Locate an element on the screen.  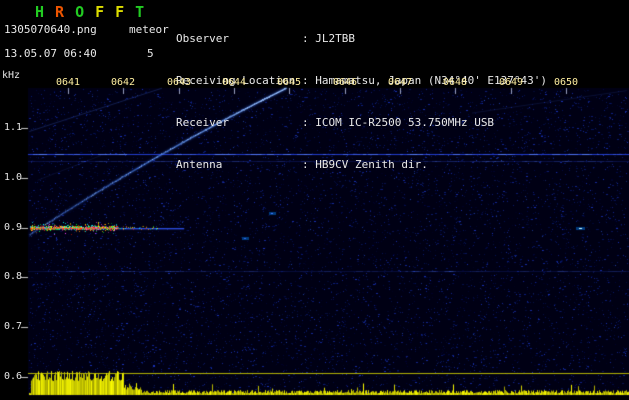
info-label: Receiver is located at coordinates (202, 122).